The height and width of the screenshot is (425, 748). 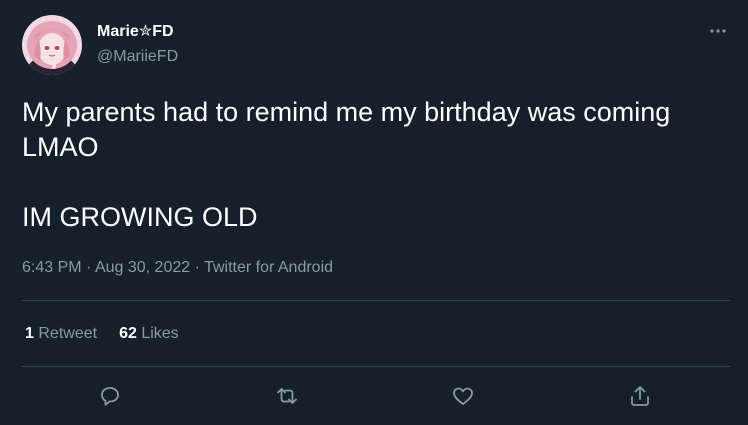 I want to click on reply-button, so click(x=110, y=396).